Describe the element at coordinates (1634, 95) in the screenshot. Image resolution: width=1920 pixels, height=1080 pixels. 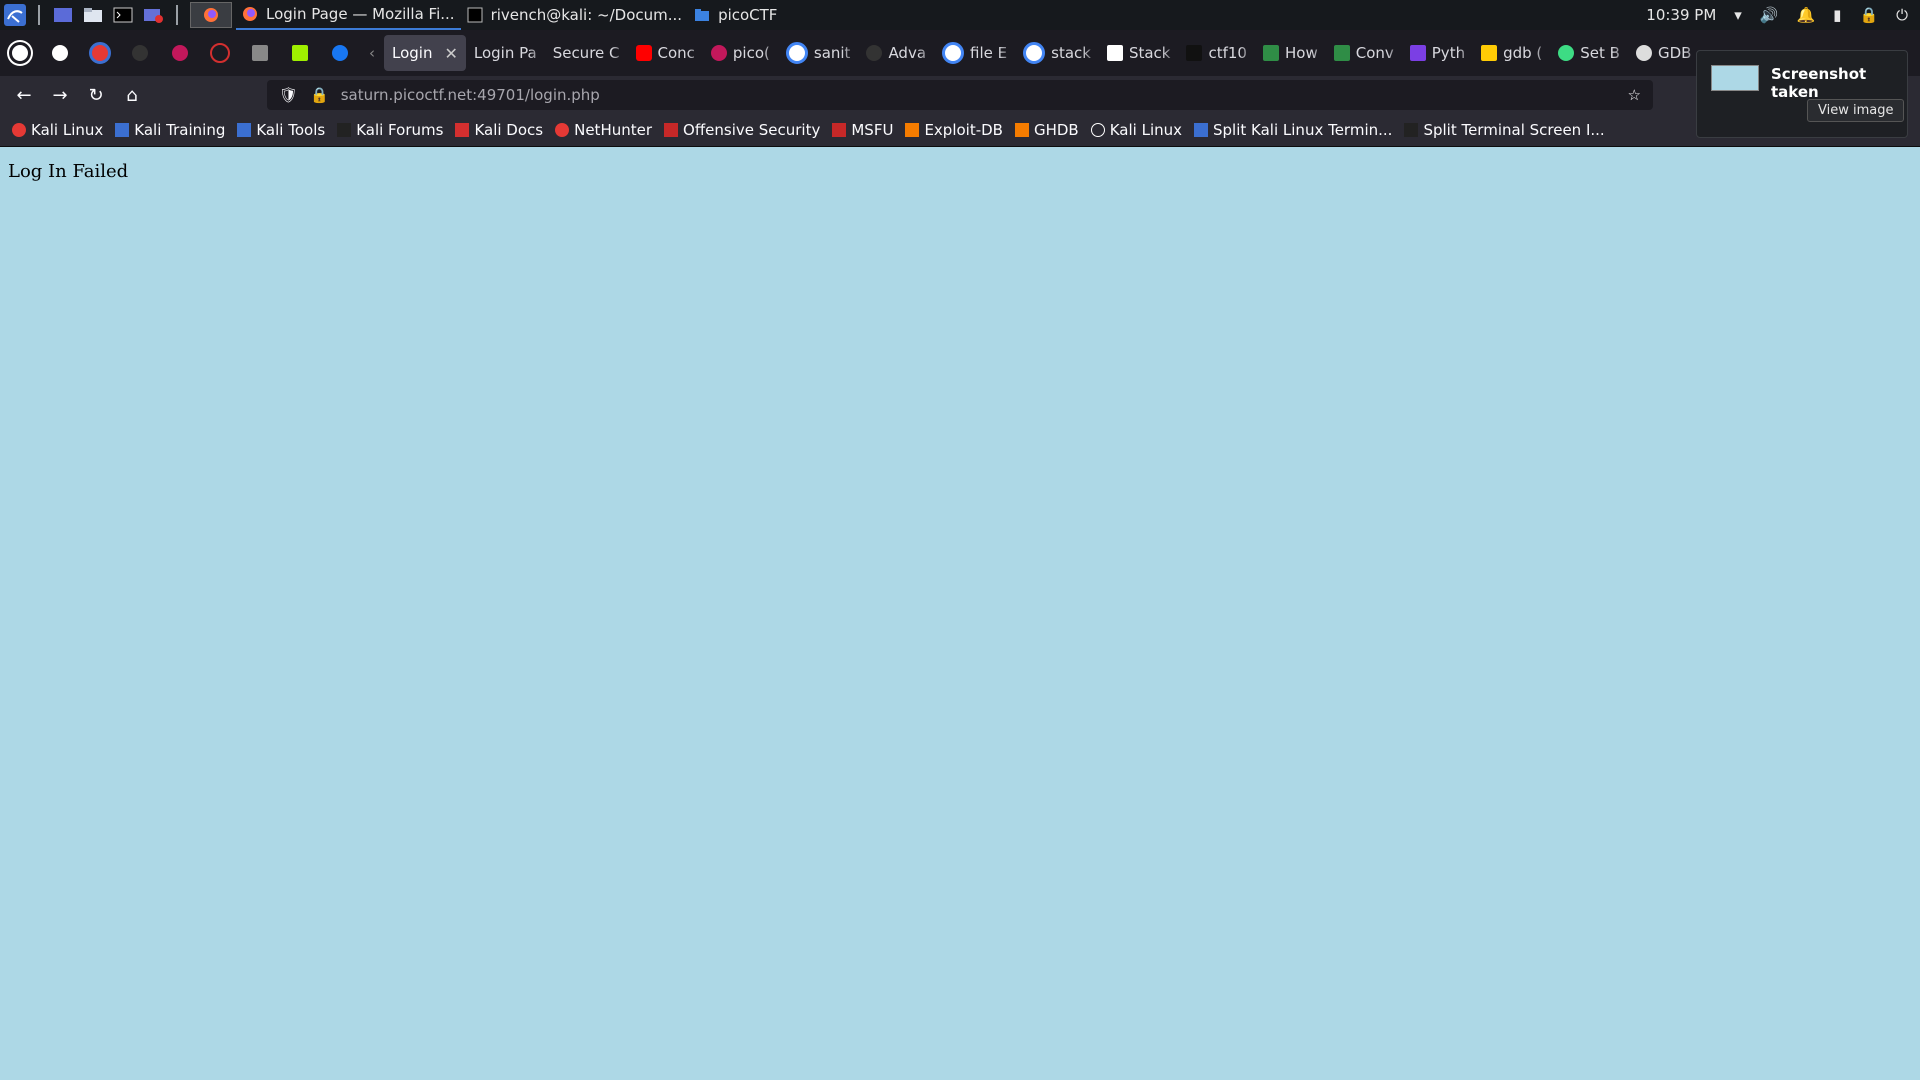
I see `bookmark-star-icon: ☆` at that location.